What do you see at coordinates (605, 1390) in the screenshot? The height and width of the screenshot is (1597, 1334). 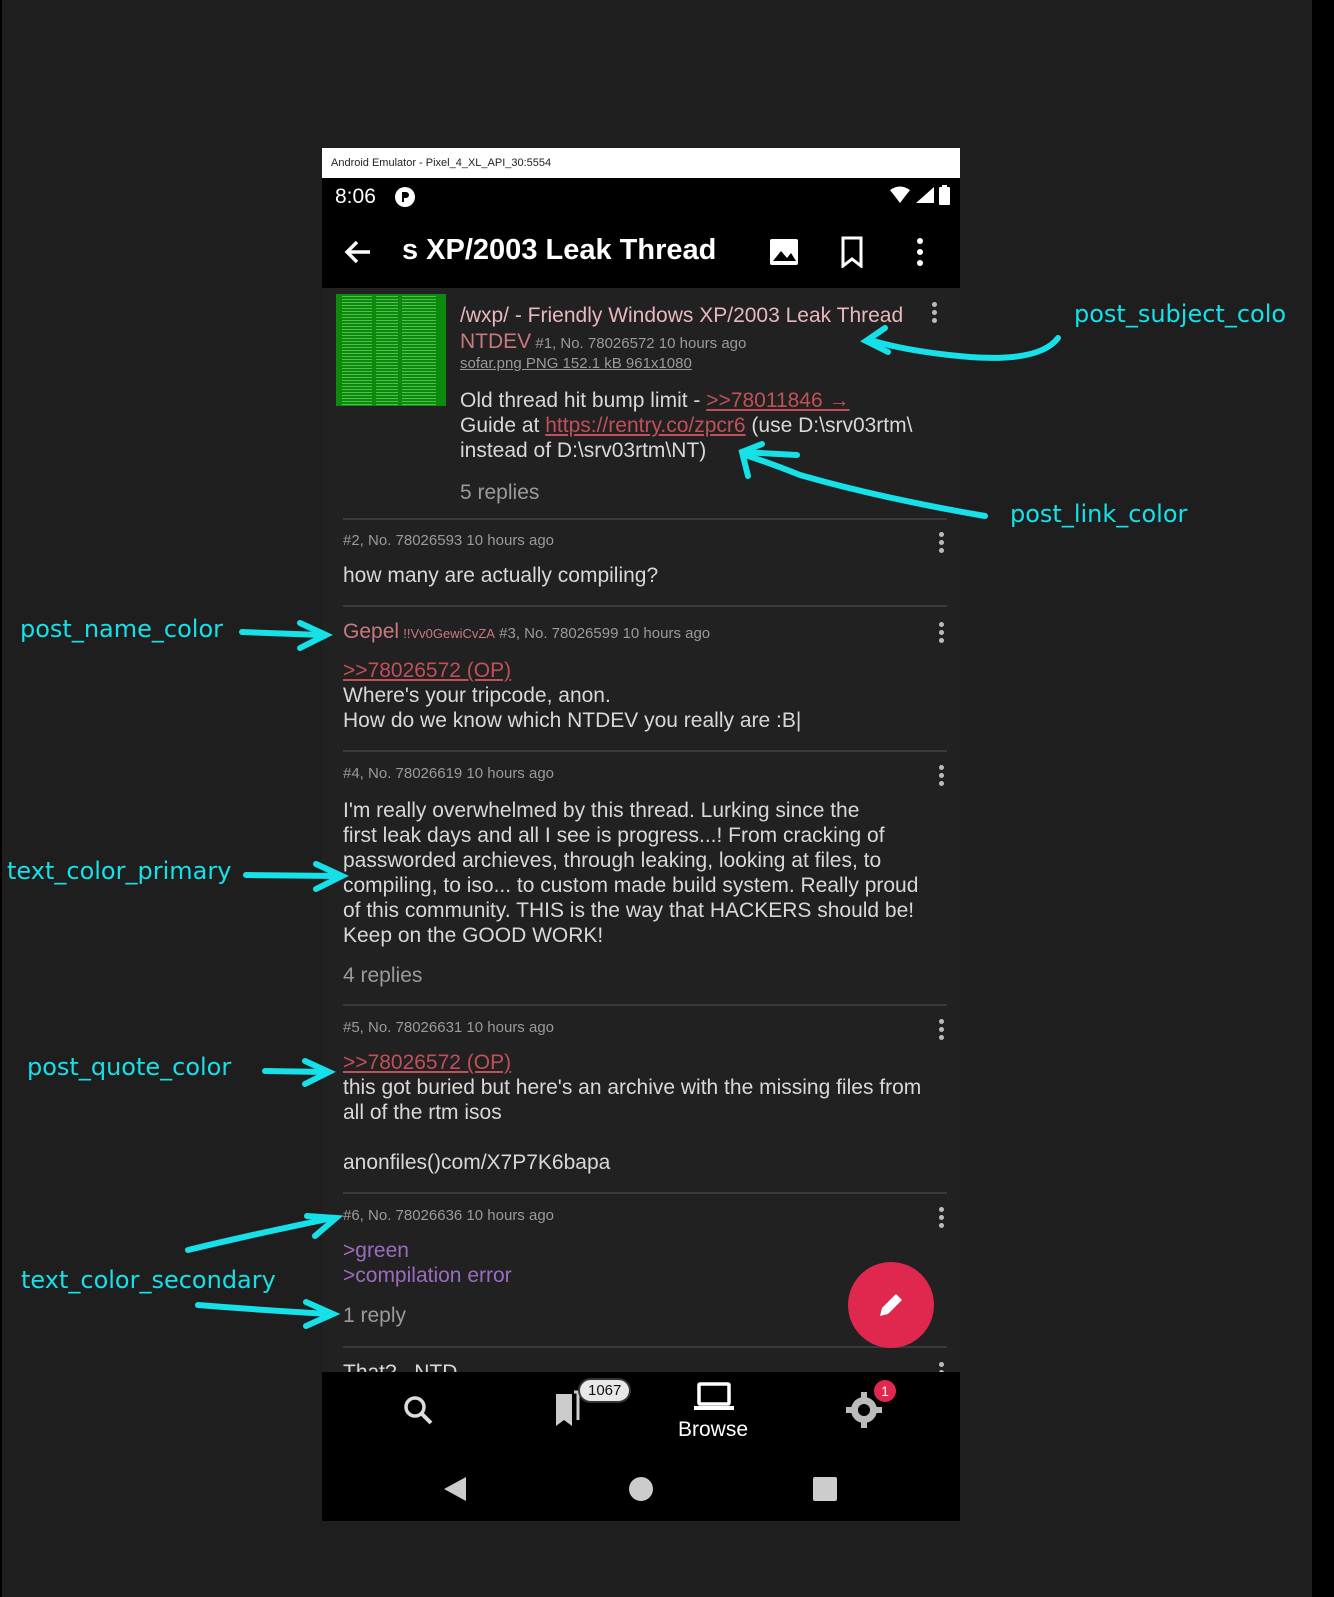 I see `bookmark-count-badge: 1067` at bounding box center [605, 1390].